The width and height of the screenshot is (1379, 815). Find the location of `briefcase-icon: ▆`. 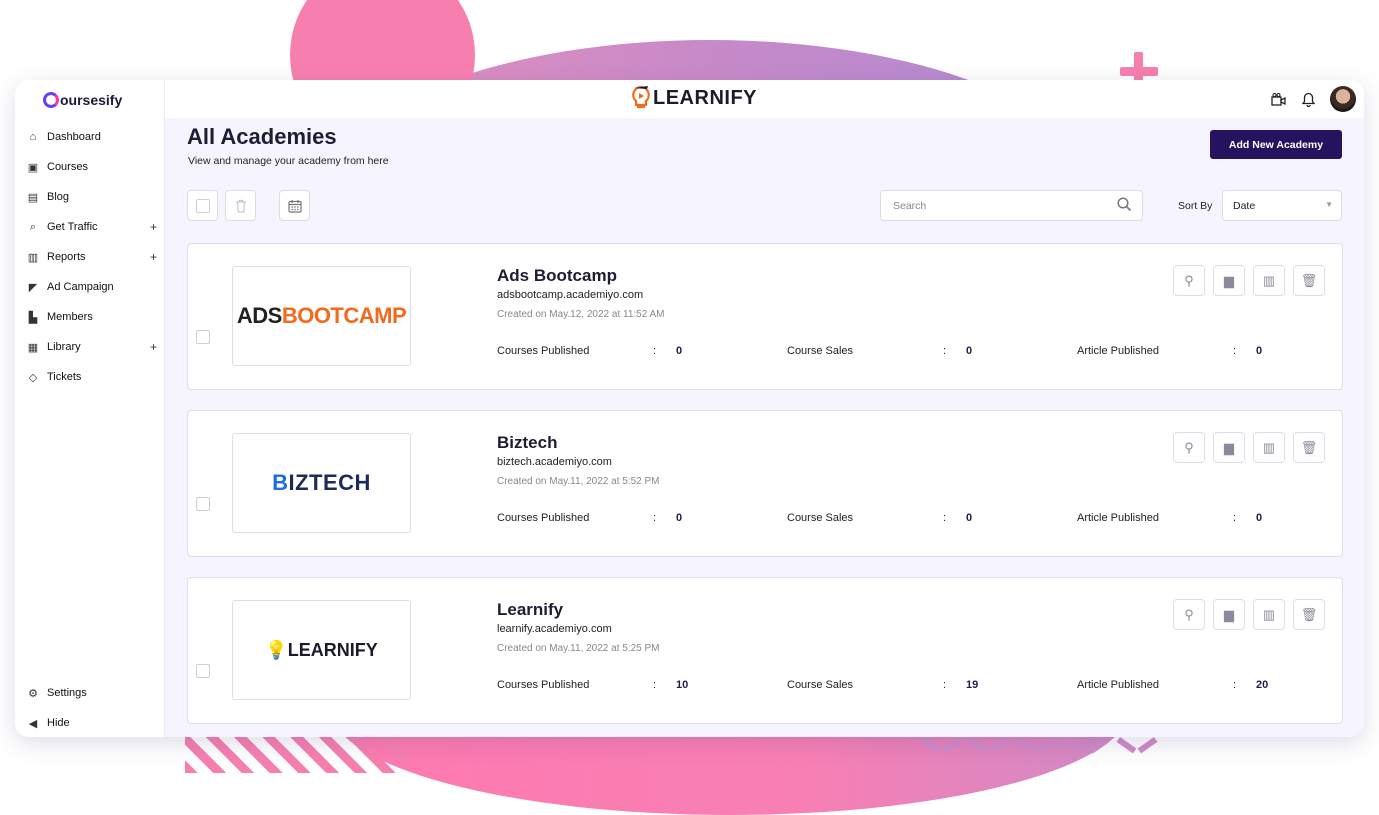

briefcase-icon: ▆ is located at coordinates (1229, 447).